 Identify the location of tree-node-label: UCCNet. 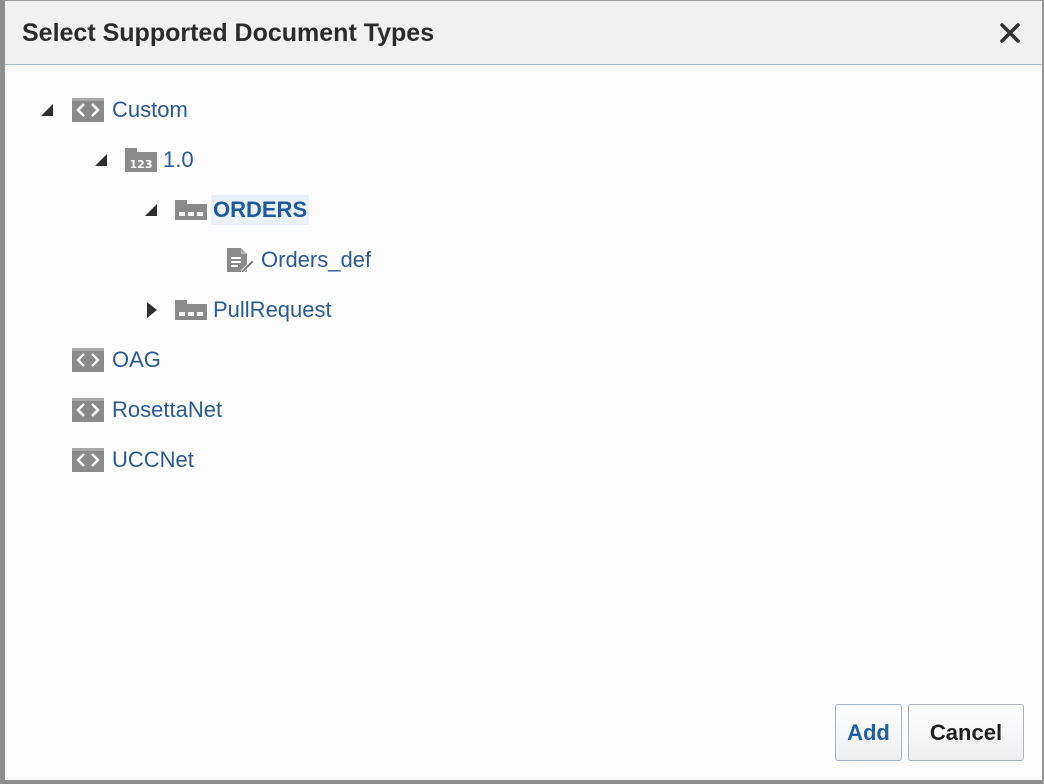
(153, 460).